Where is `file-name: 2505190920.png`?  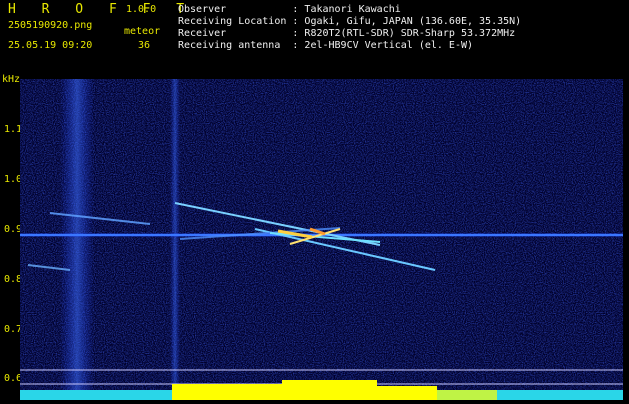
file-name: 2505190920.png is located at coordinates (50, 25).